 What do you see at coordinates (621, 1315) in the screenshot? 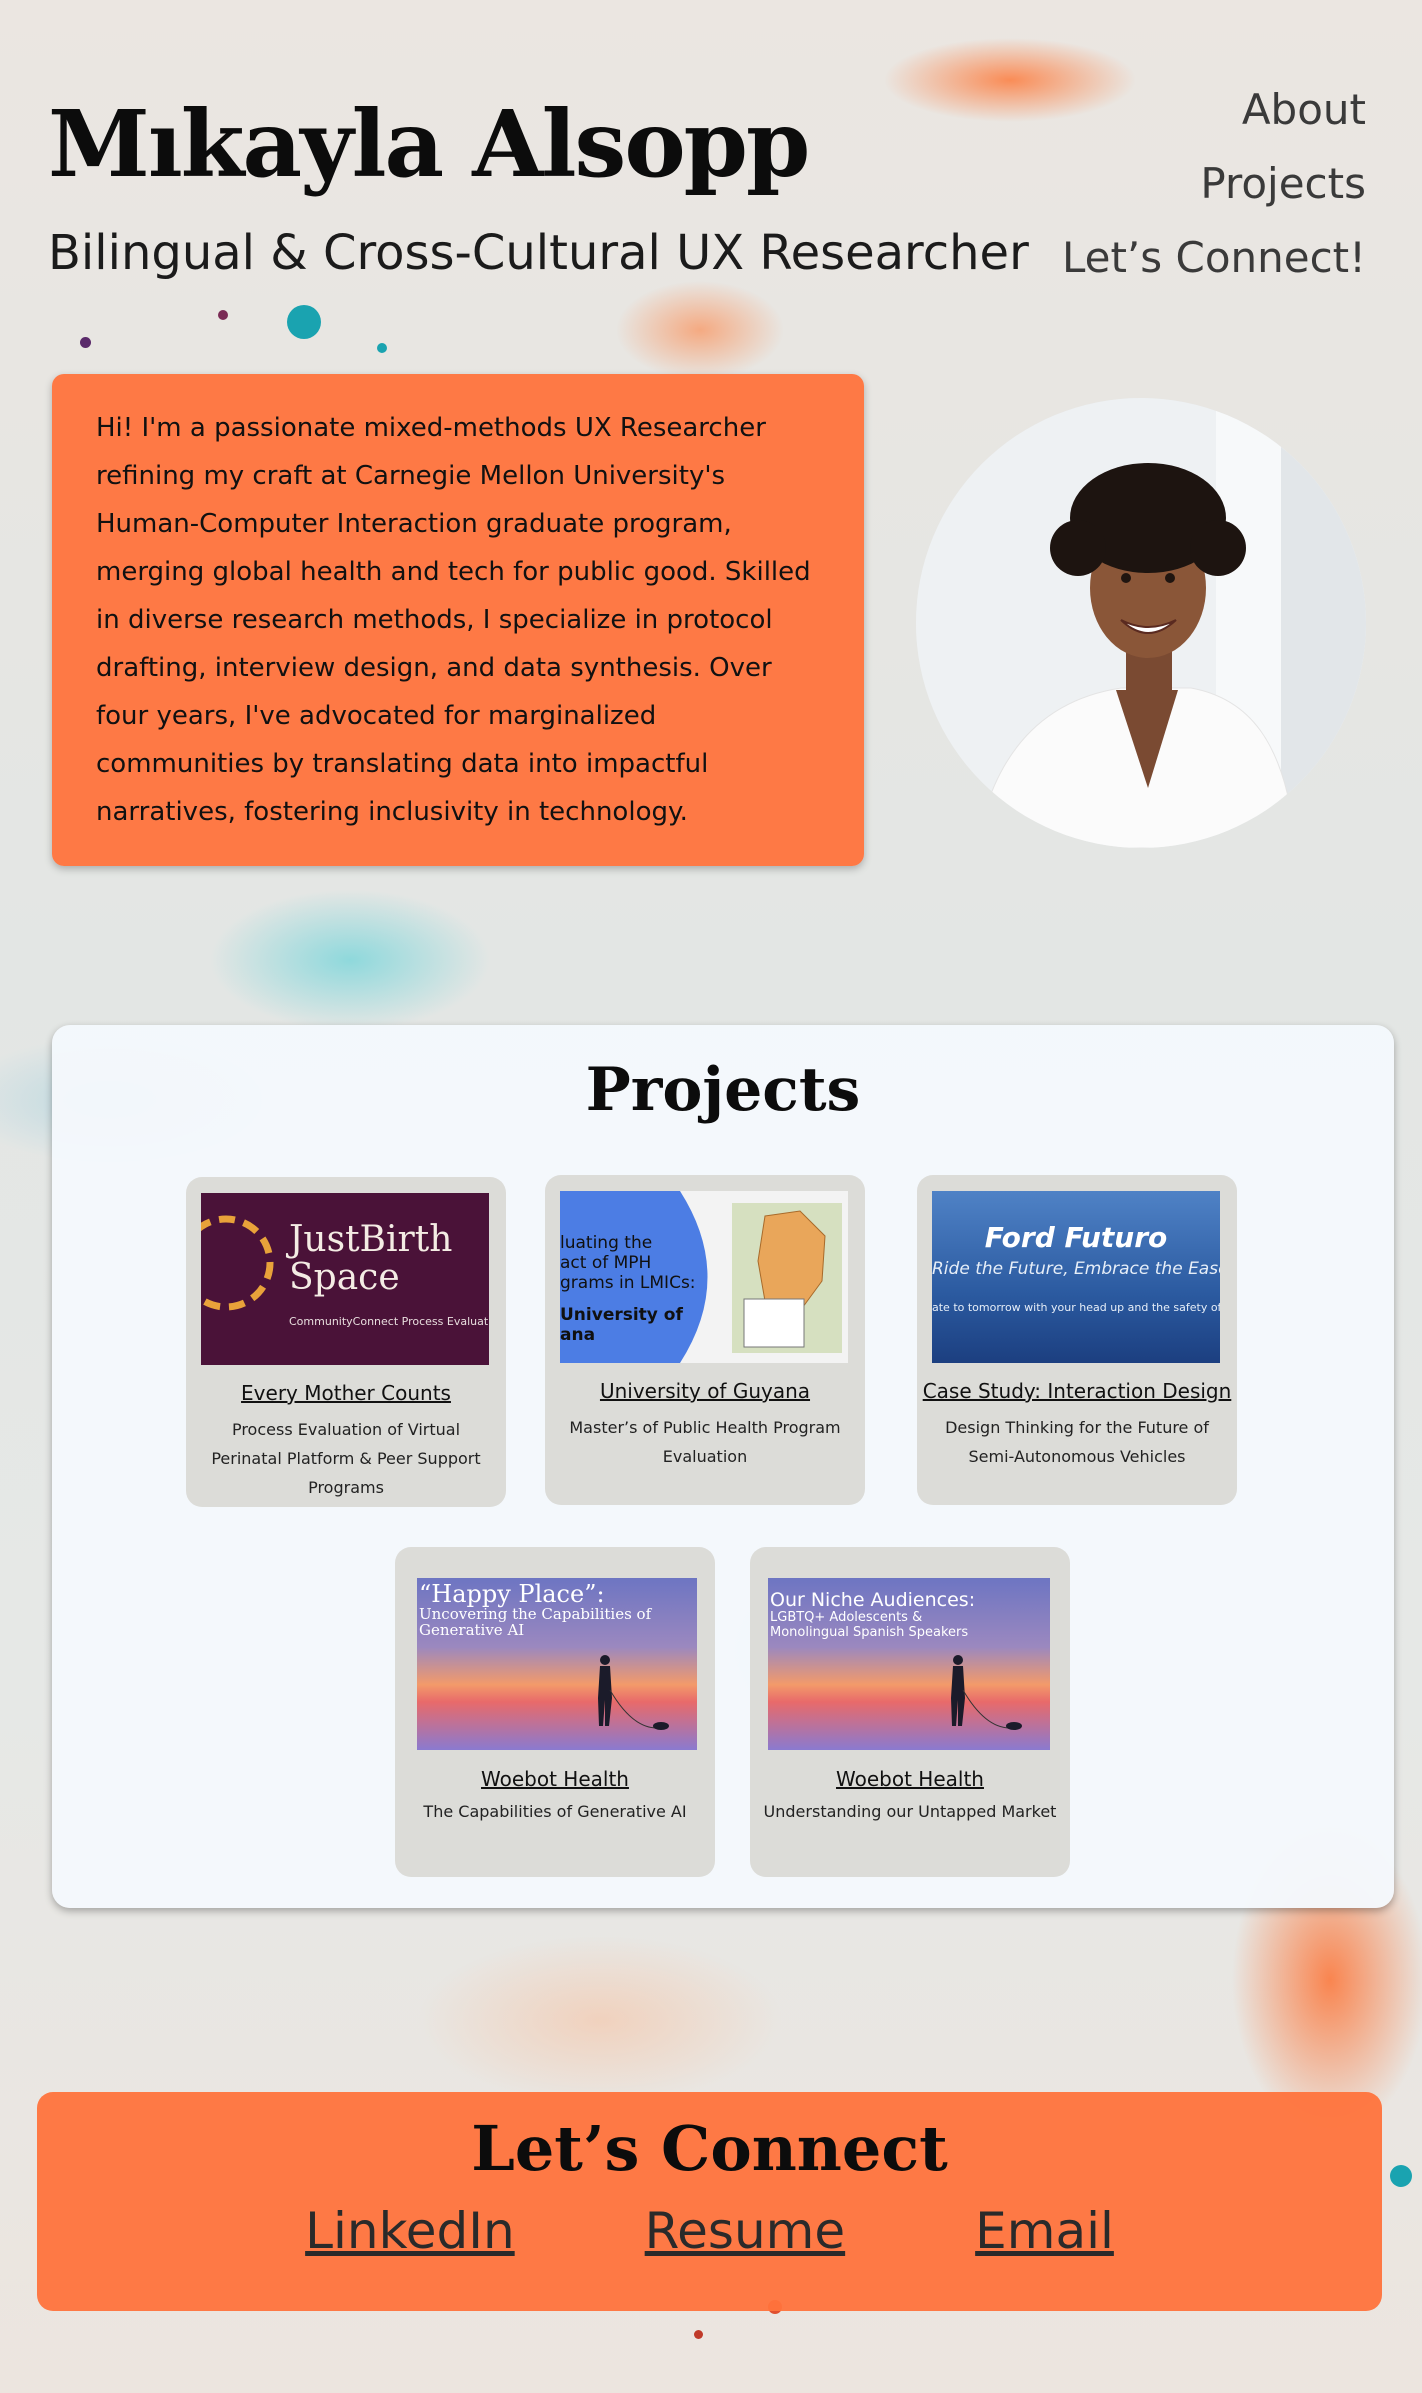
I see `thumb-text: University of` at bounding box center [621, 1315].